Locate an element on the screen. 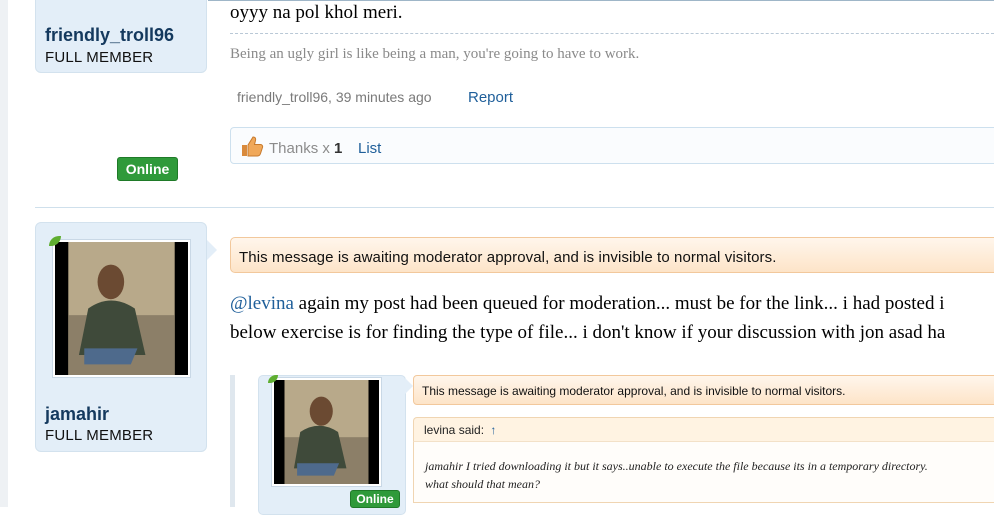 This screenshot has height=515, width=994. thanks-prefix: Thanks x is located at coordinates (299, 148).